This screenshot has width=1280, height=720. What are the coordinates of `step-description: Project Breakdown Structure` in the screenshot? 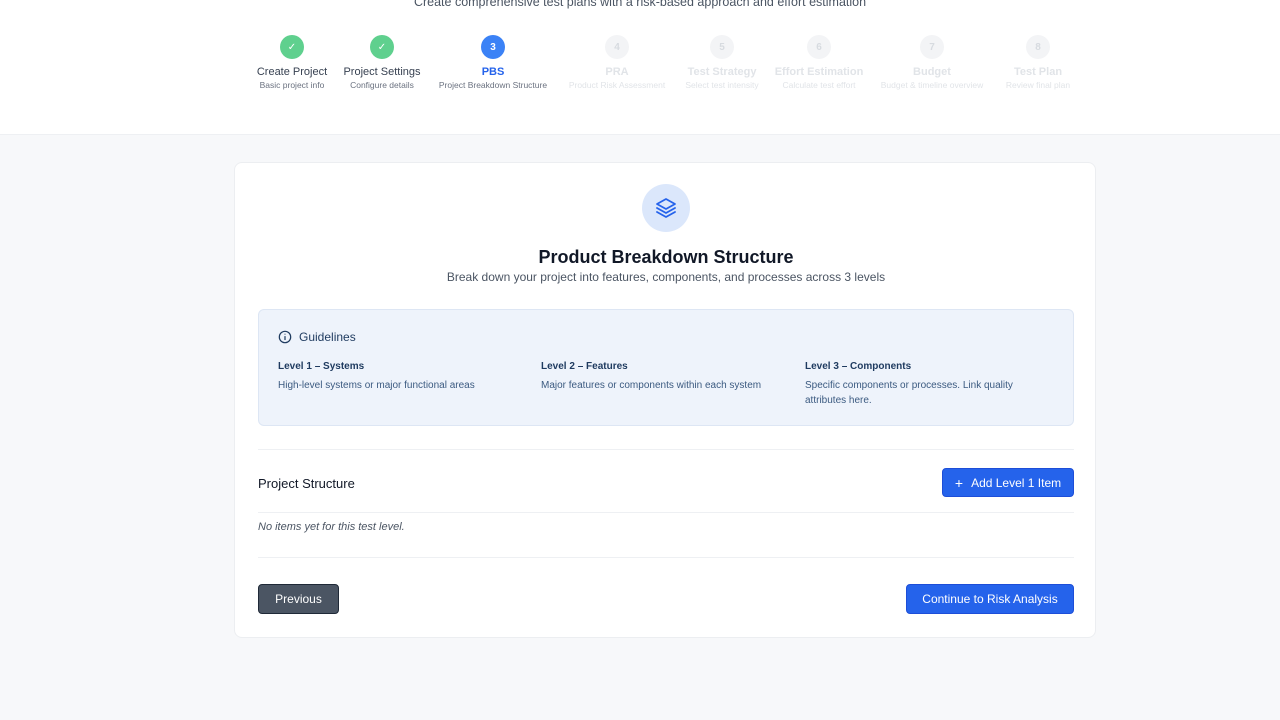 It's located at (493, 85).